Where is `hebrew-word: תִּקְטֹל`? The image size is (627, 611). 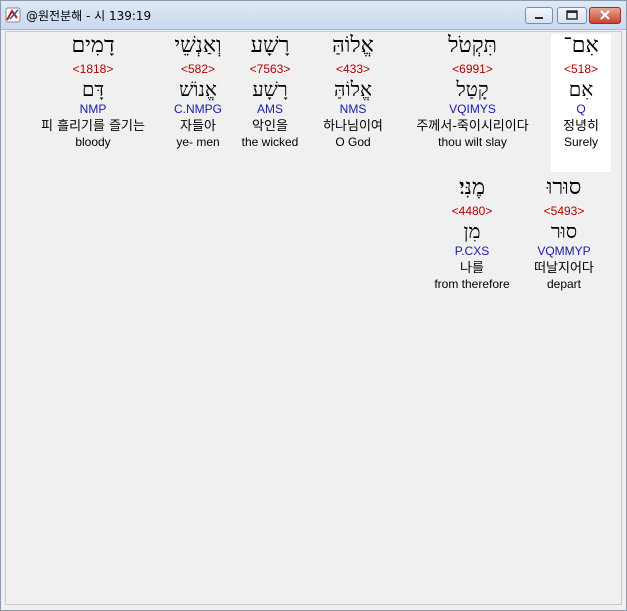
hebrew-word: תִּקְטֹל is located at coordinates (472, 45).